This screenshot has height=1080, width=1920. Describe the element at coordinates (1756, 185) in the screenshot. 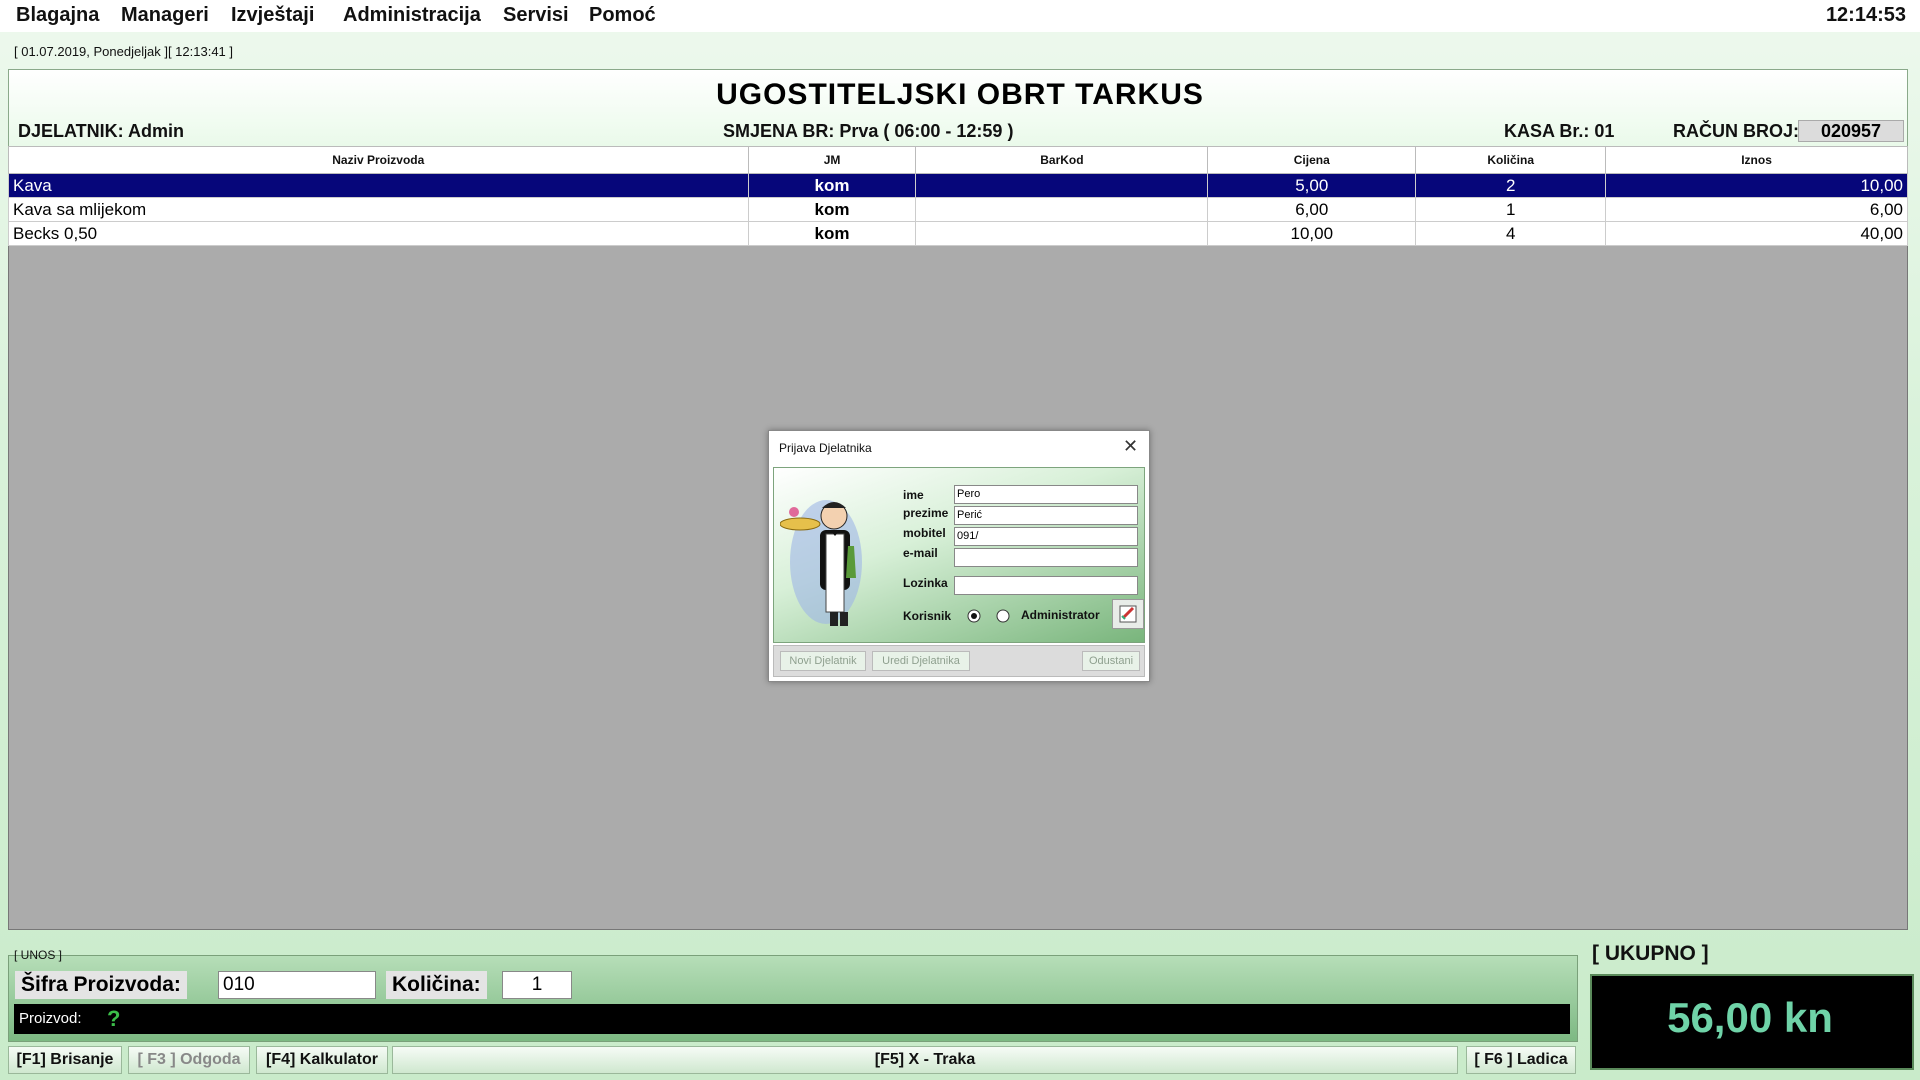

I see `cell-iznos: 10,00` at that location.